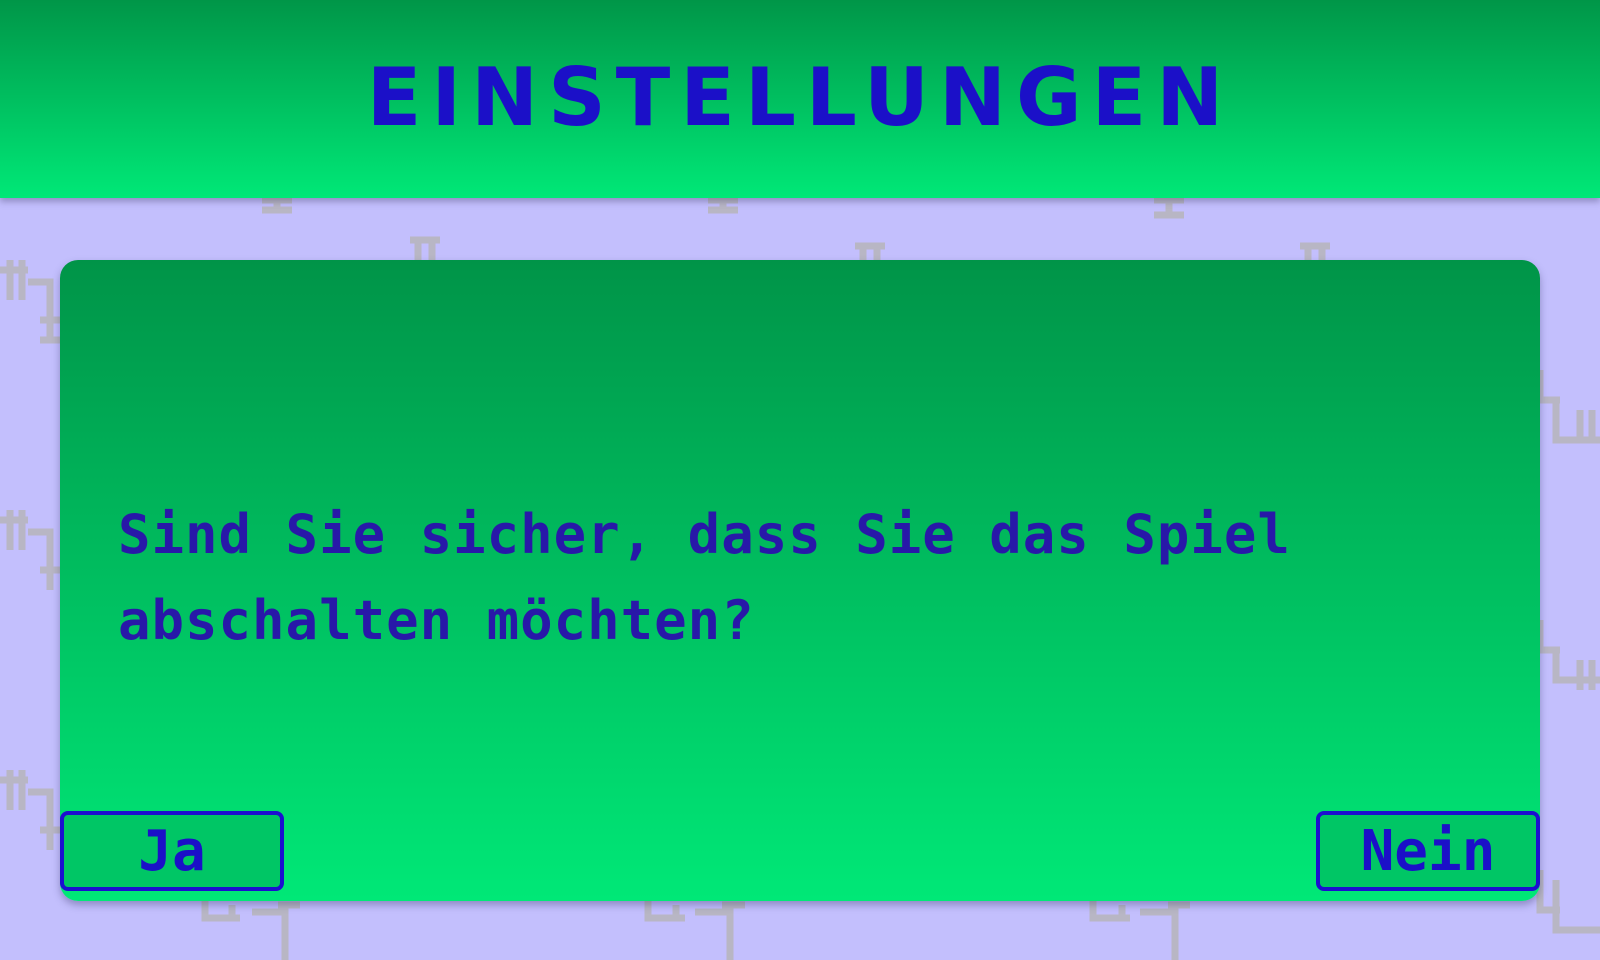 This screenshot has width=1600, height=960. What do you see at coordinates (172, 851) in the screenshot?
I see `yes-button: Ja` at bounding box center [172, 851].